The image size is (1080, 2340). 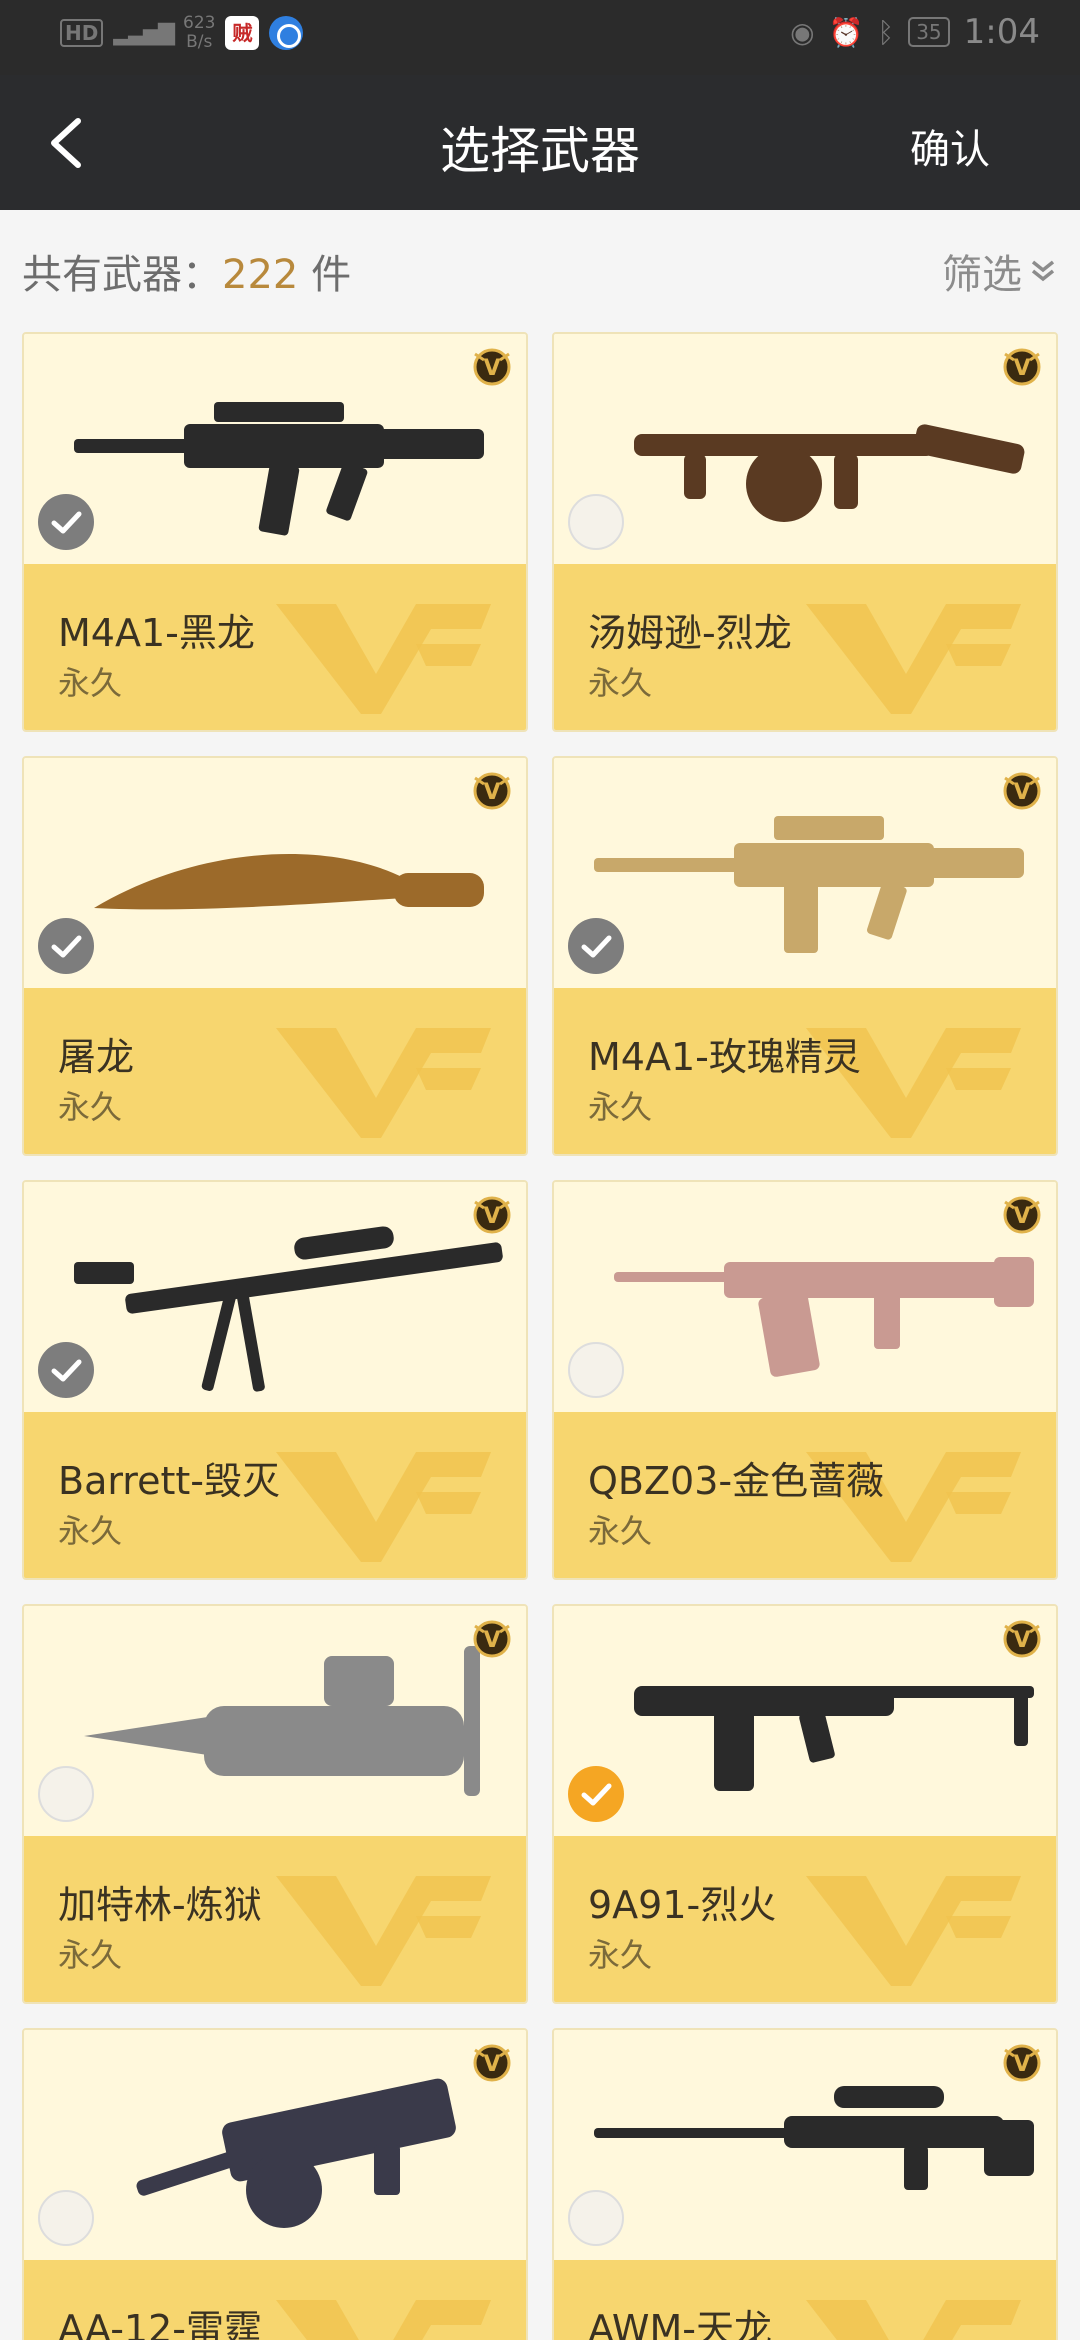 I want to click on weapon-name: AWM-天龙, so click(x=680, y=2323).